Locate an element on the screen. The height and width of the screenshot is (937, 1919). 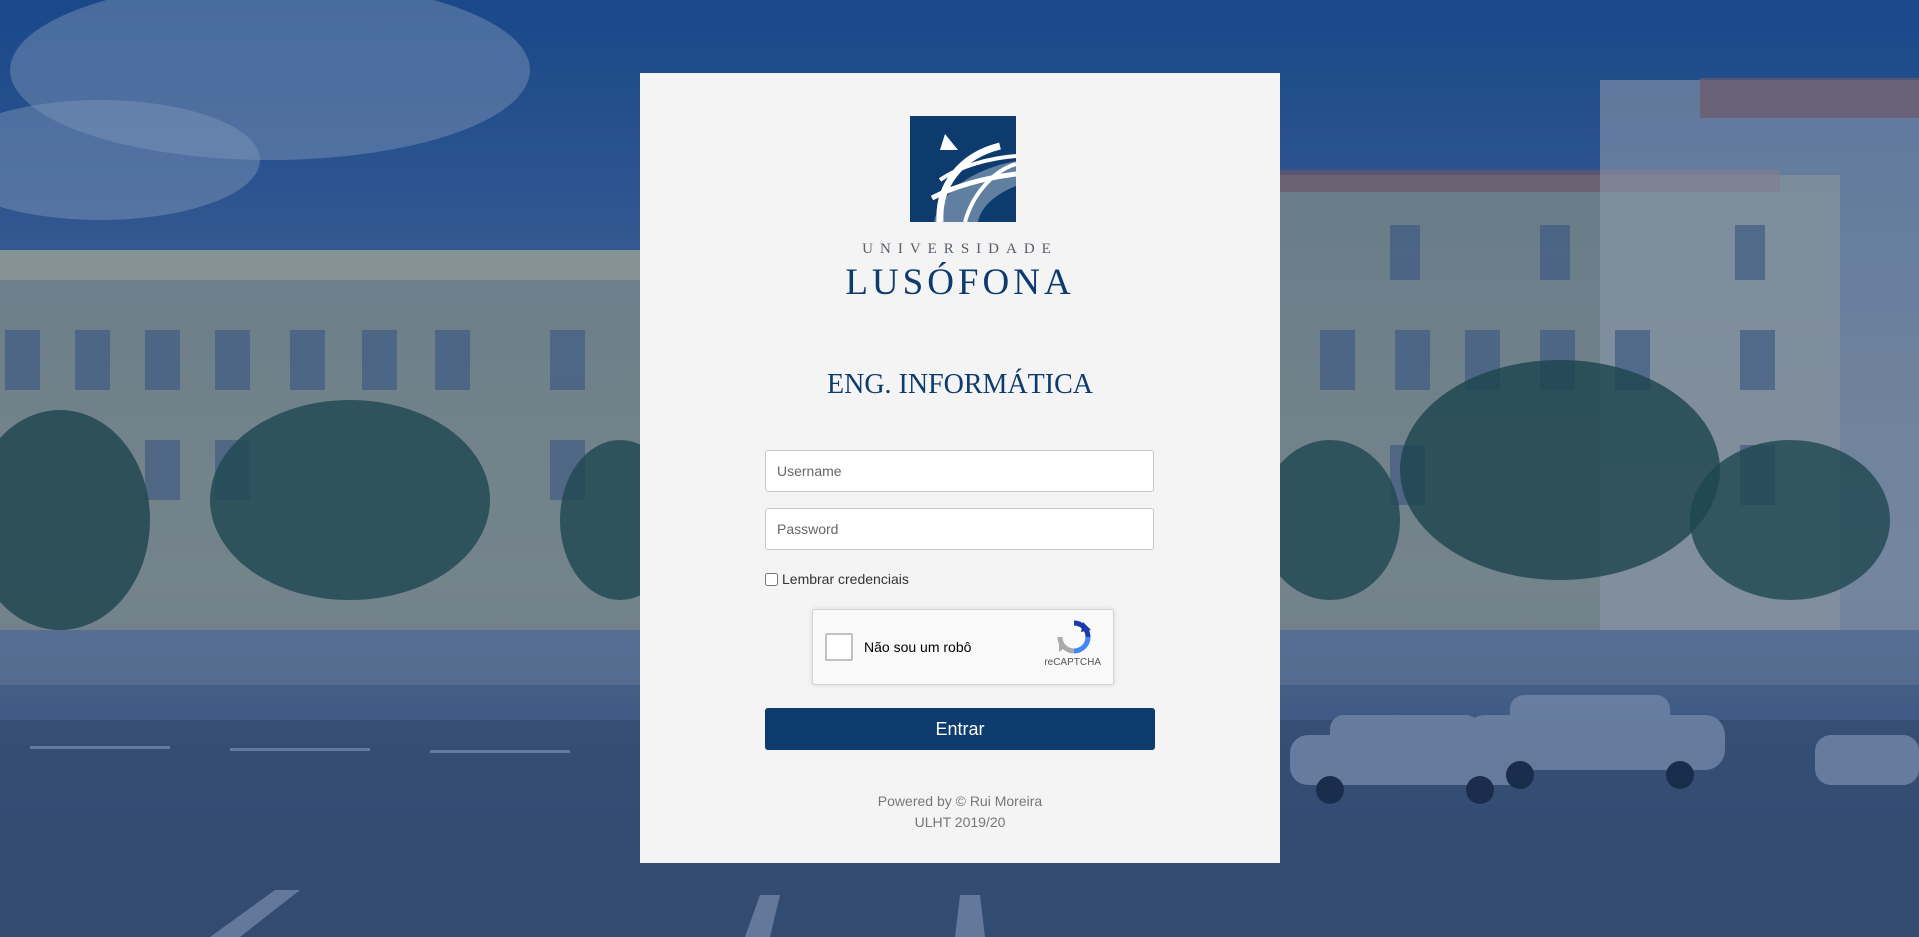
remember-label: Lembrar credenciais is located at coordinates (845, 579).